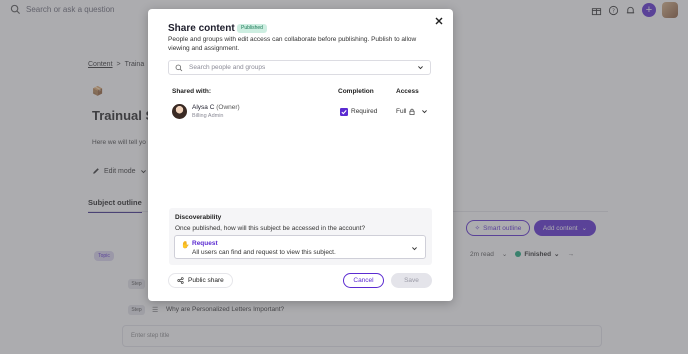 The height and width of the screenshot is (354, 688). What do you see at coordinates (411, 280) in the screenshot?
I see `save-button: Save` at bounding box center [411, 280].